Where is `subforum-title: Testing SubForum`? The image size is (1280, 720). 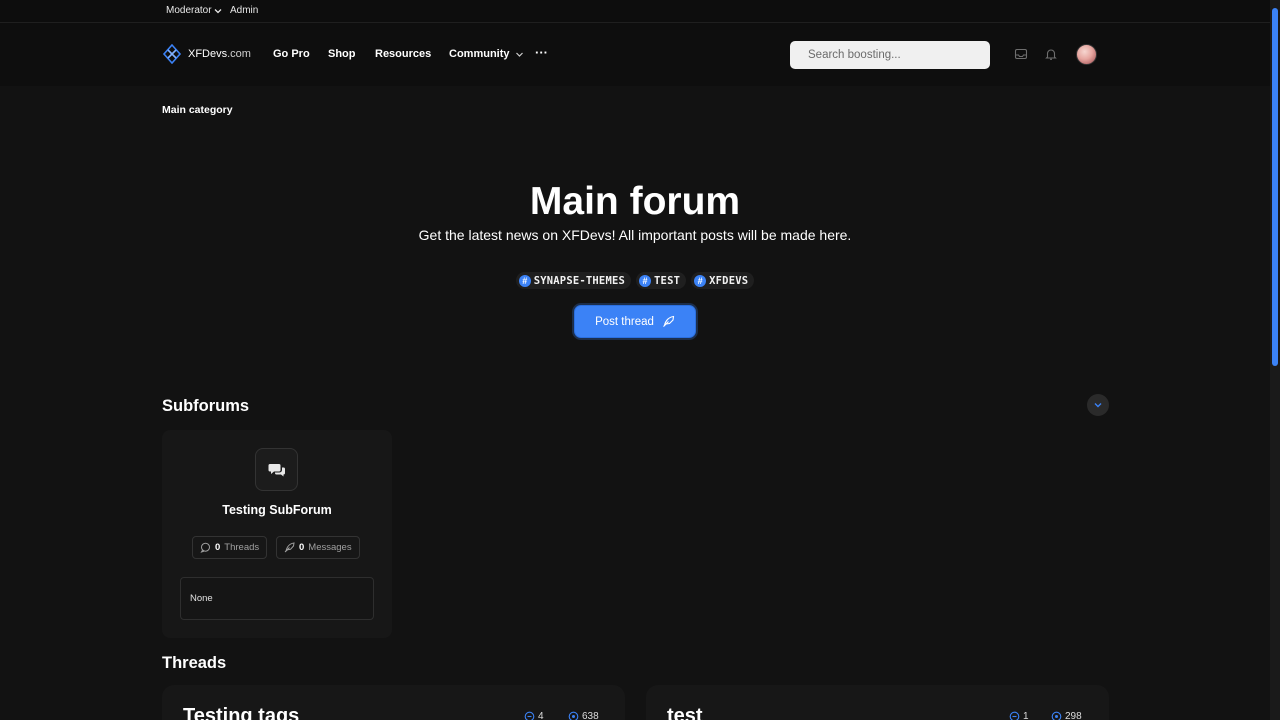
subforum-title: Testing SubForum is located at coordinates (277, 510).